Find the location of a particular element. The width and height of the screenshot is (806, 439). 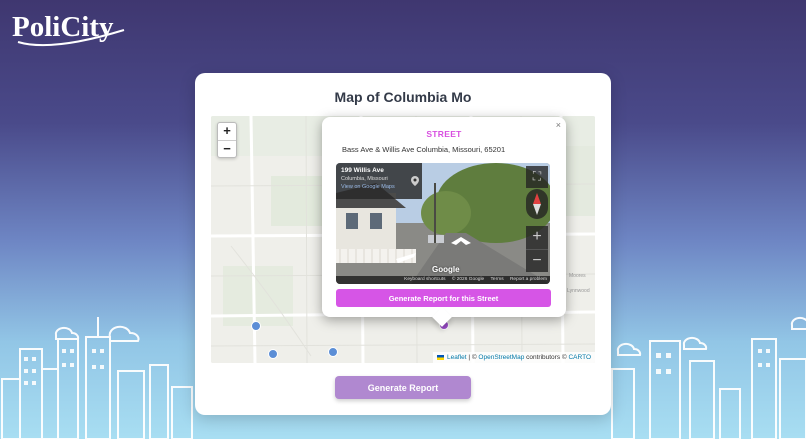

carto-link: CARTO is located at coordinates (579, 357).